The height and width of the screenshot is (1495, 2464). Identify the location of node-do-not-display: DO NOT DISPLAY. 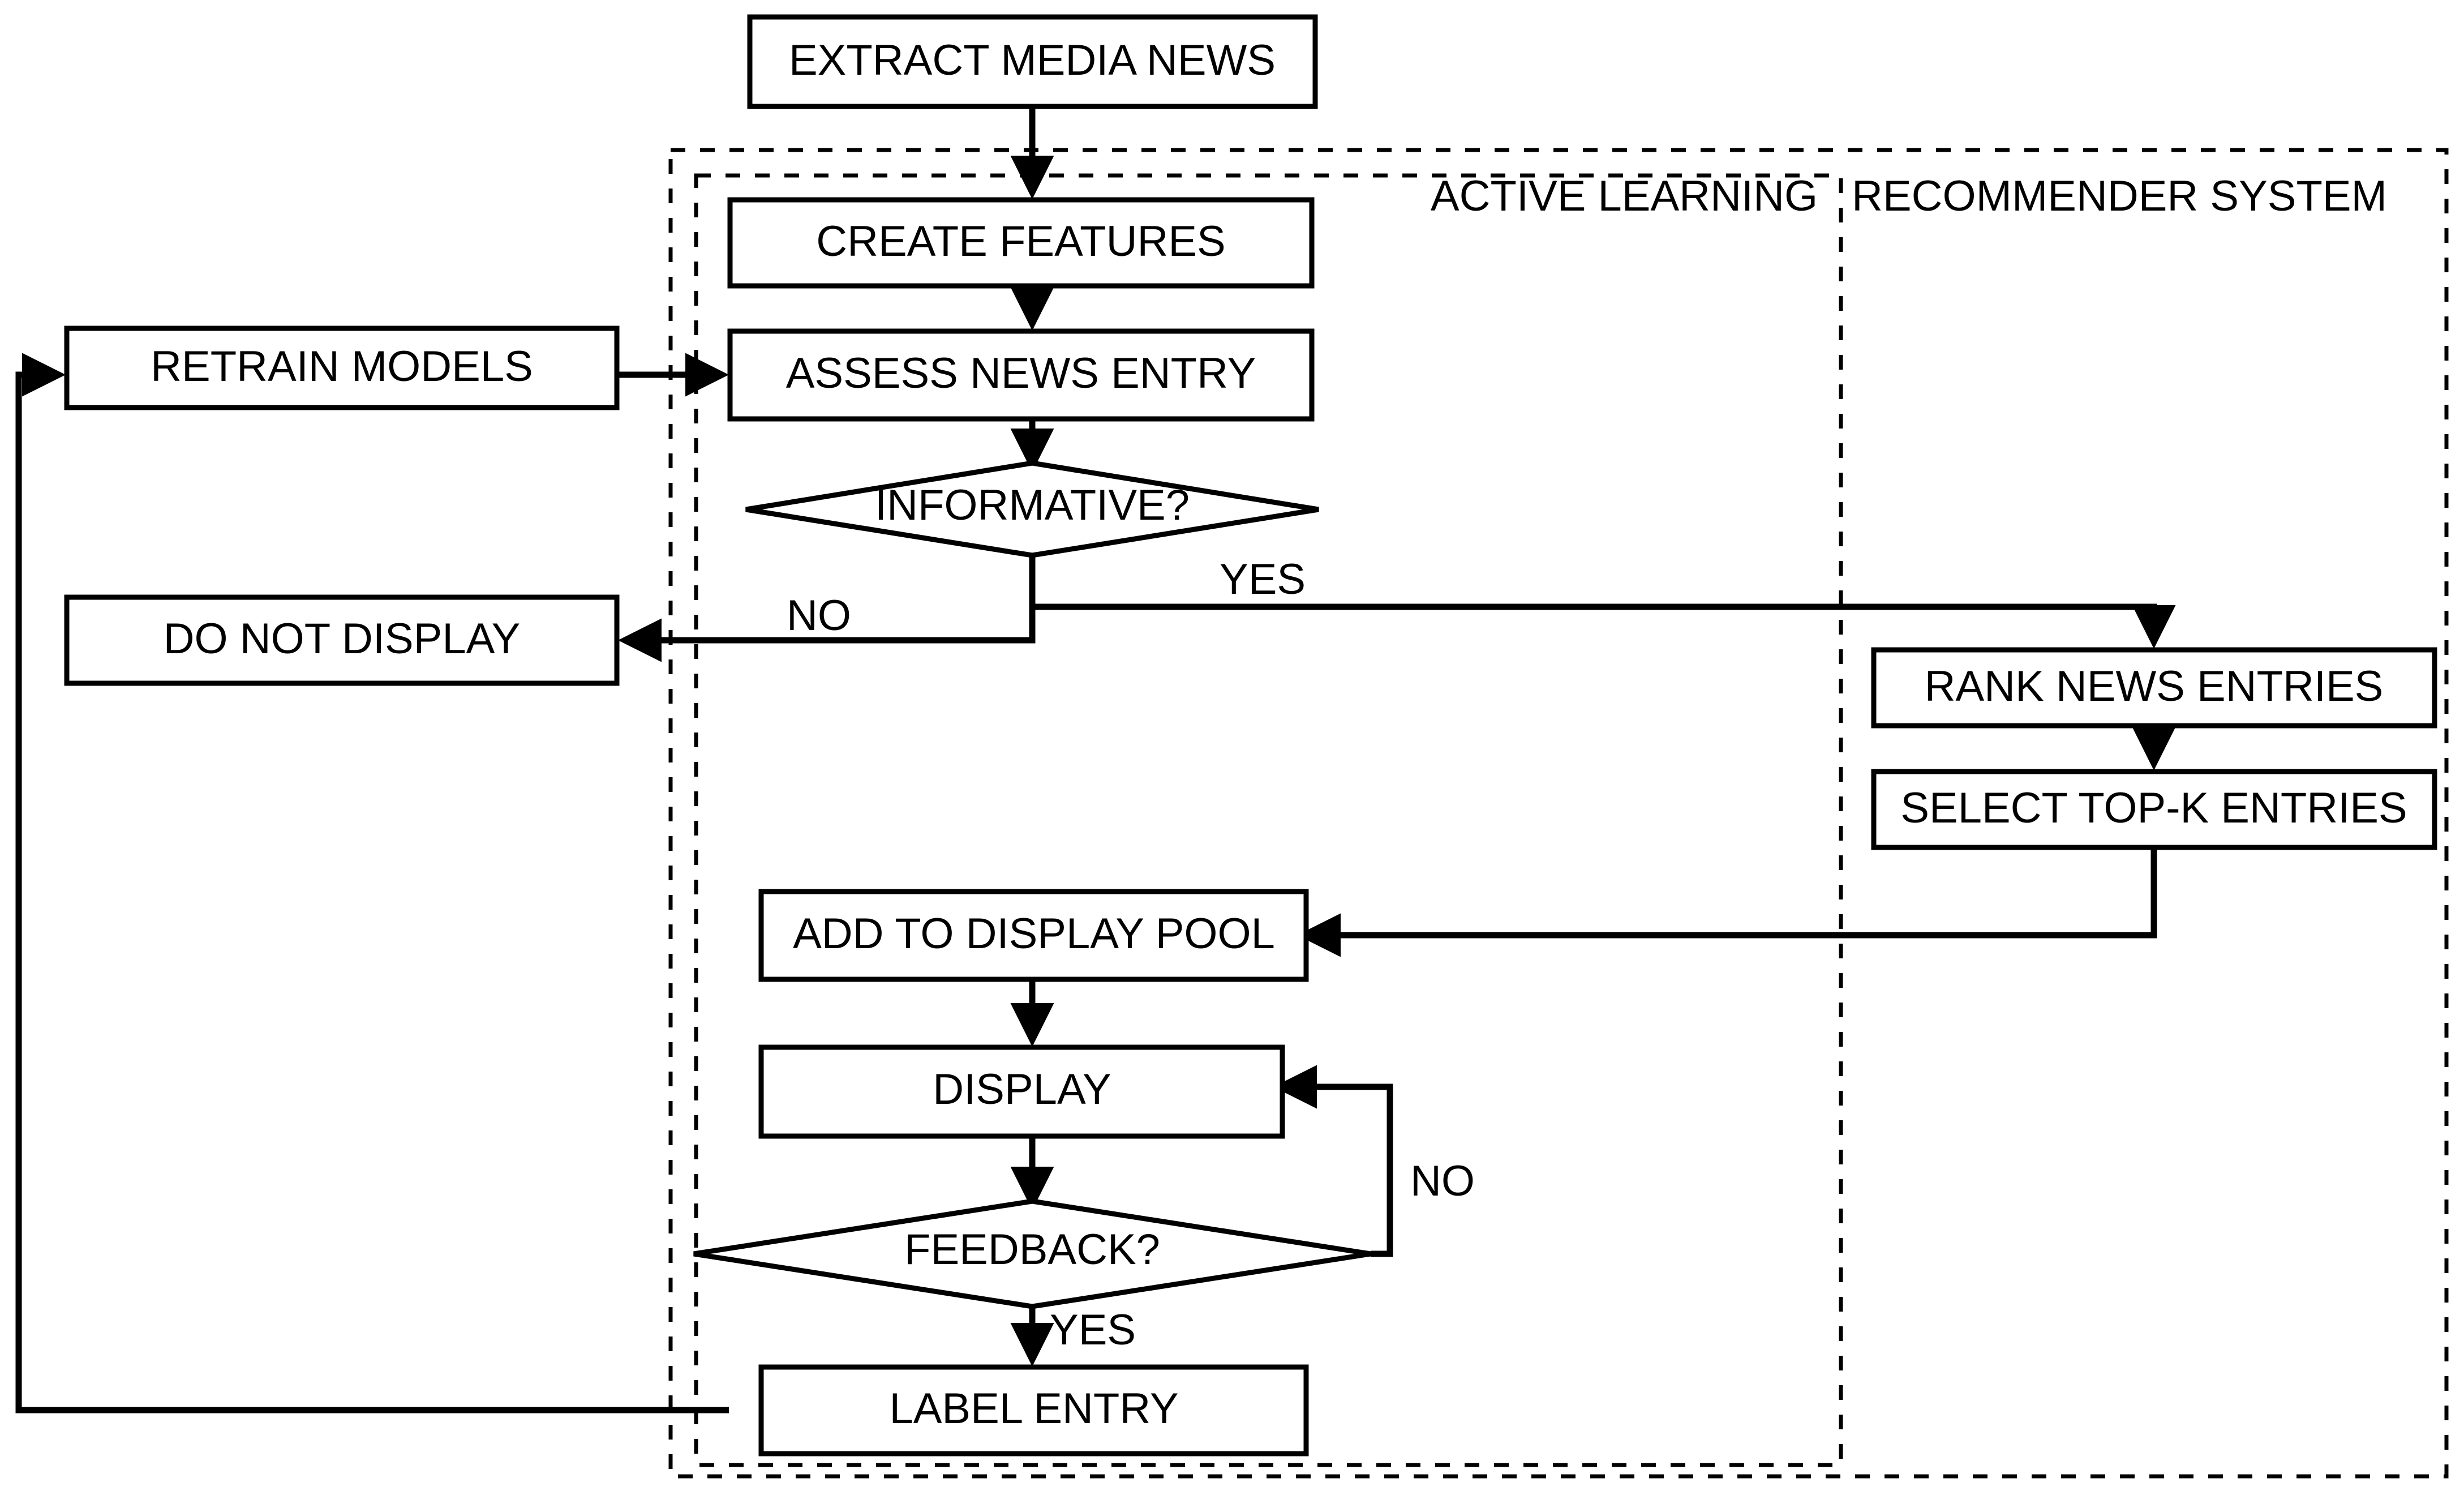
(342, 640).